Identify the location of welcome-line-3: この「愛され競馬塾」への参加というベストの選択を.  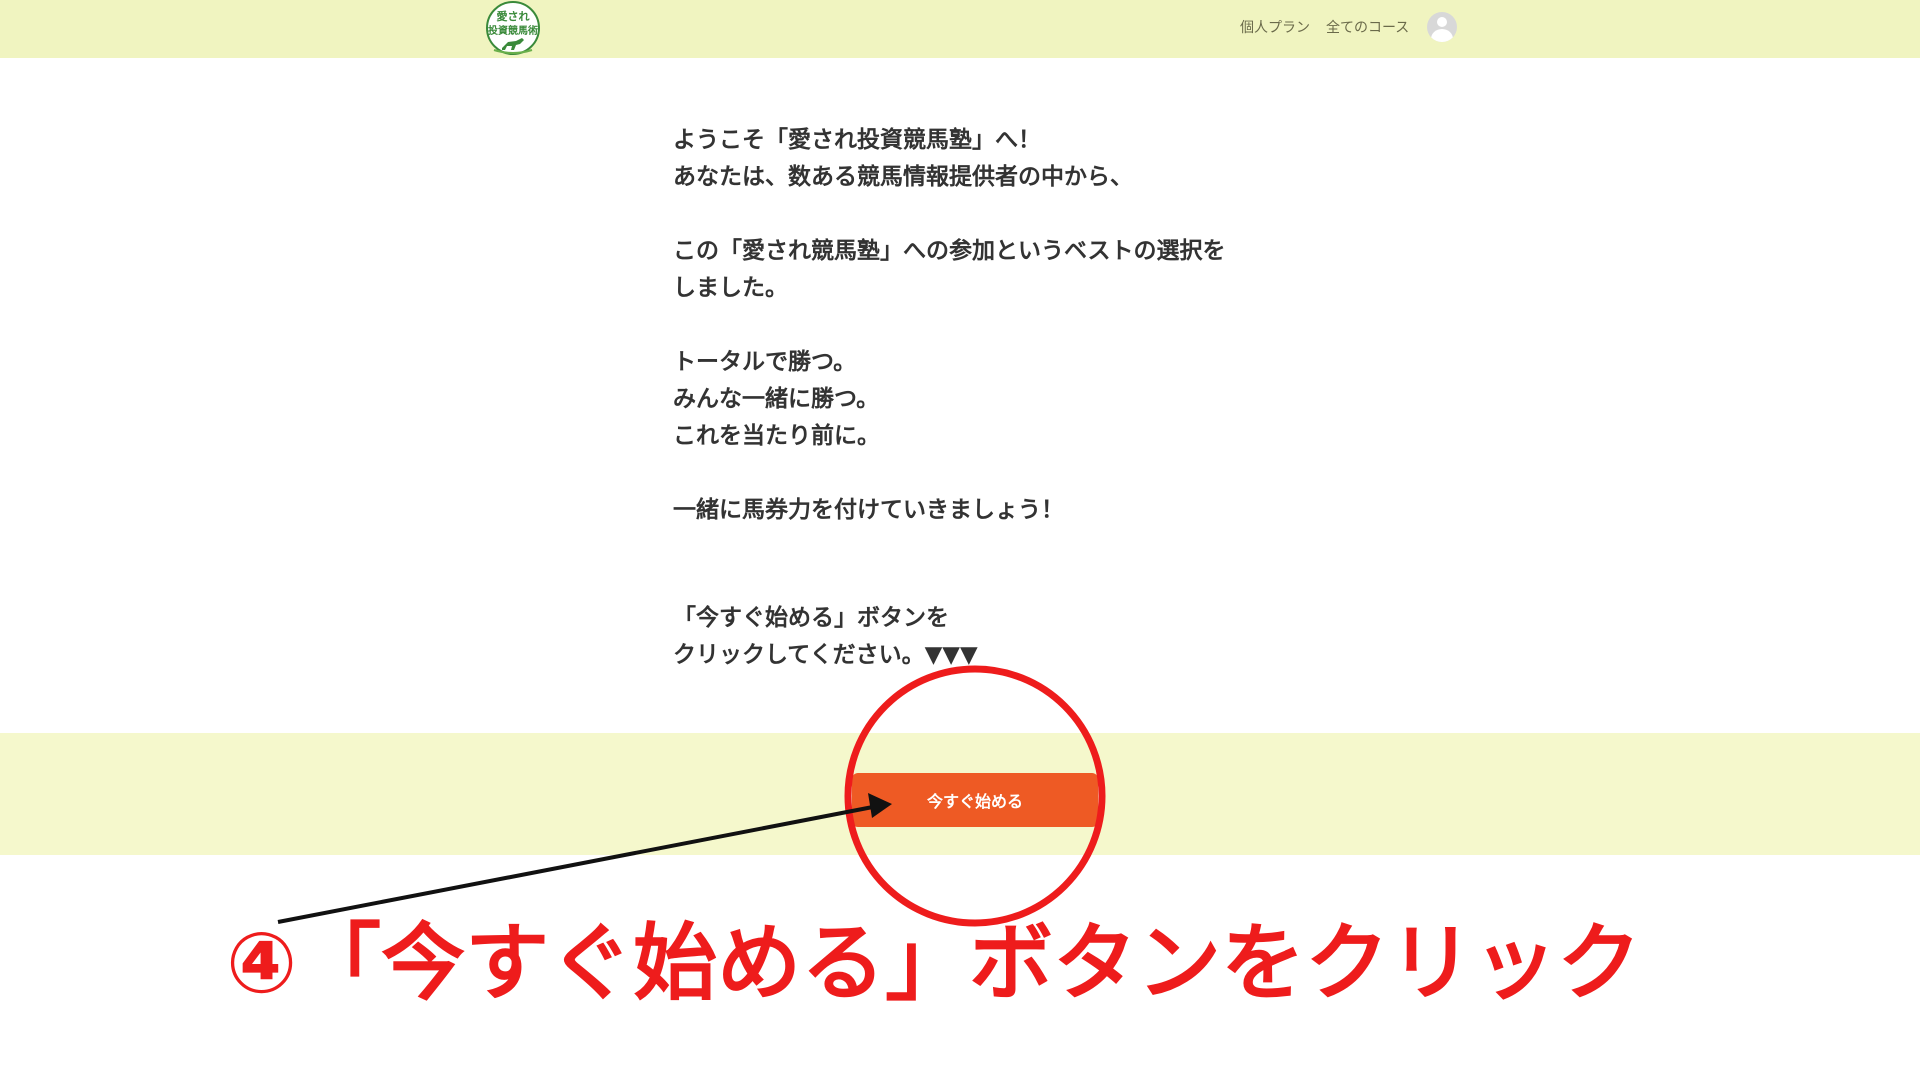
(949, 251).